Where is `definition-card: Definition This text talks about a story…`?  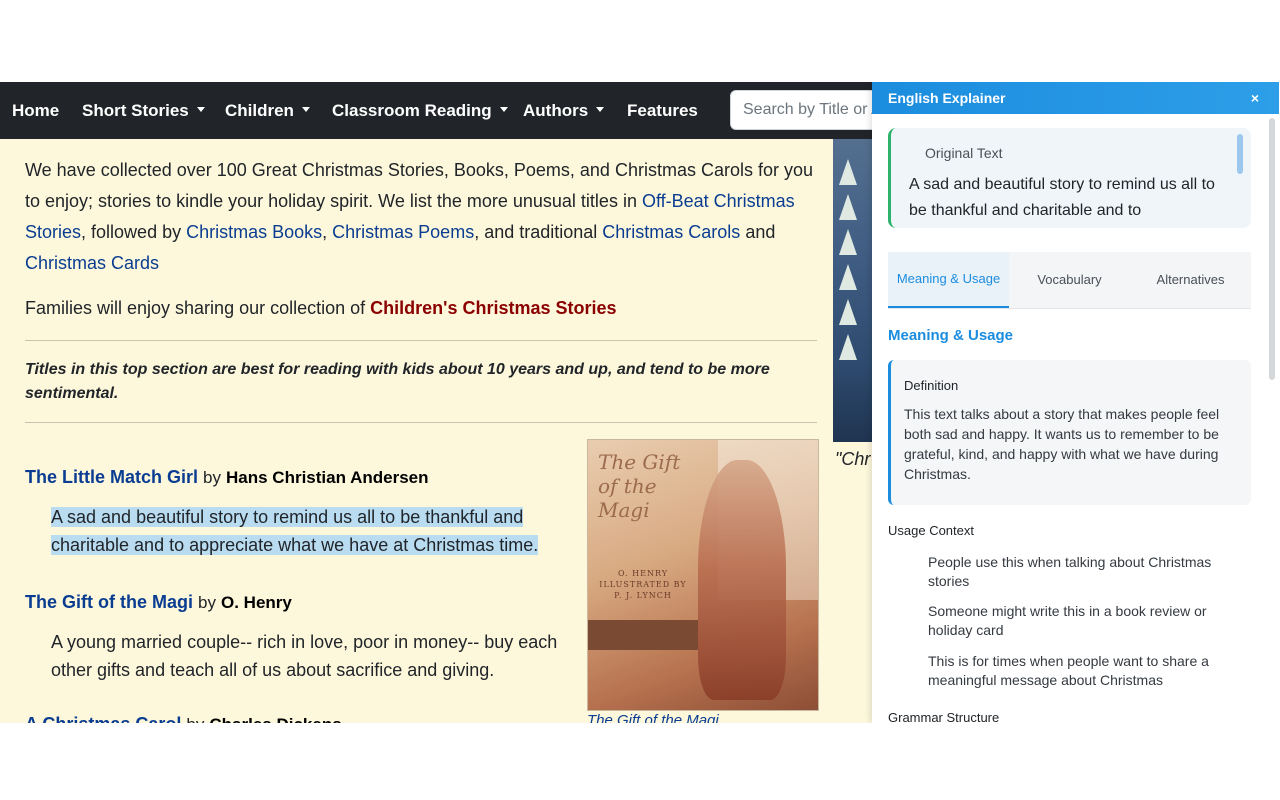
definition-card: Definition This text talks about a story… is located at coordinates (1069, 432).